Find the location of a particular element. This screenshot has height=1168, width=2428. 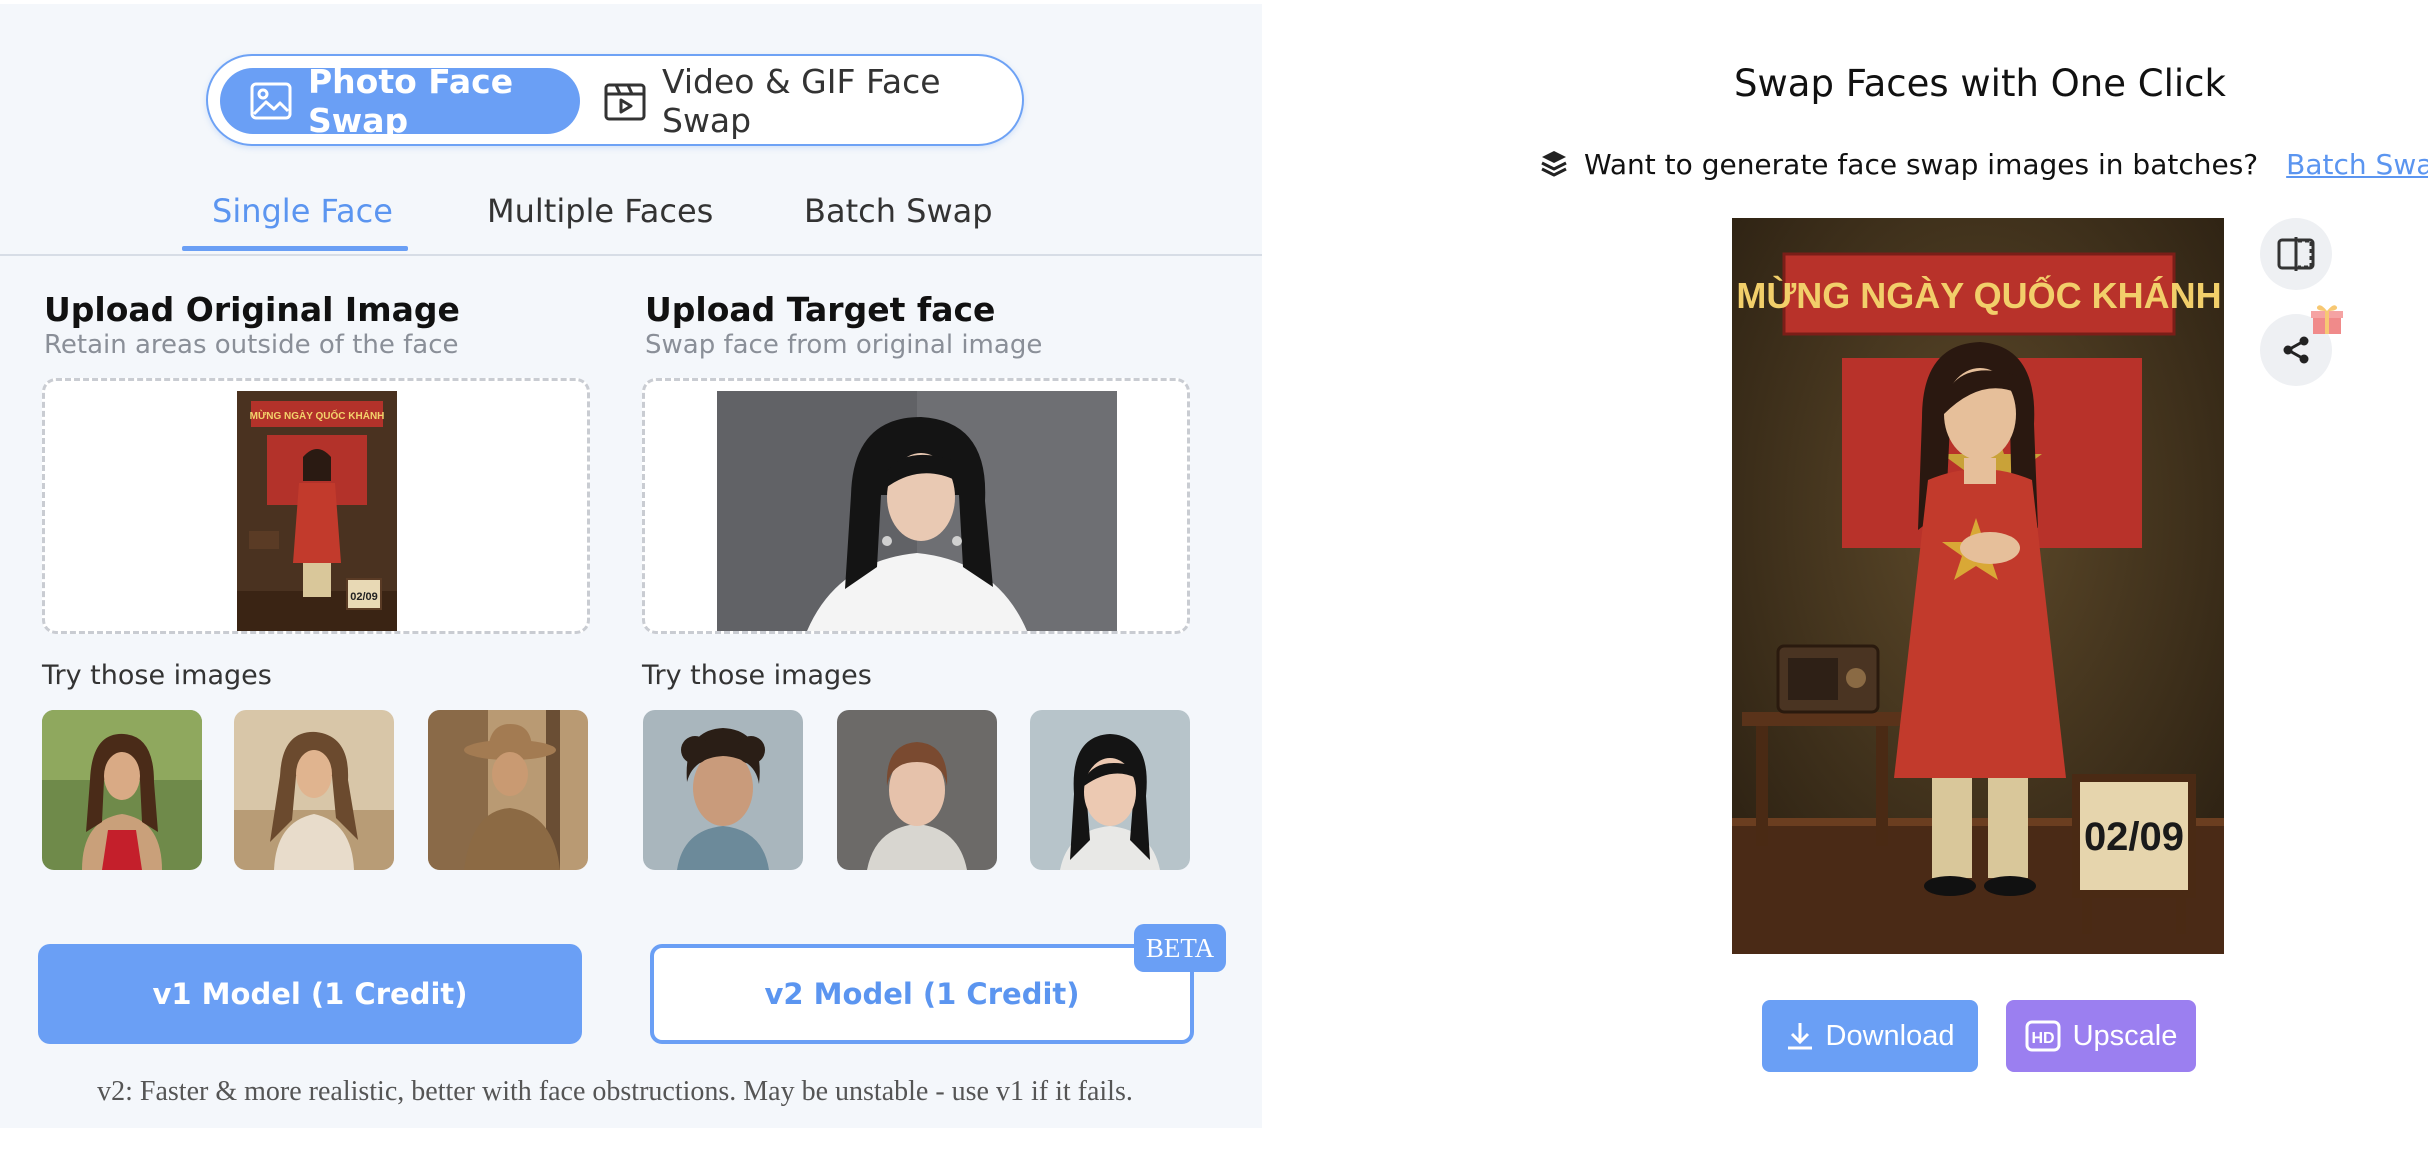

v2-model-label: v2 Model (1 Credit) is located at coordinates (922, 994).